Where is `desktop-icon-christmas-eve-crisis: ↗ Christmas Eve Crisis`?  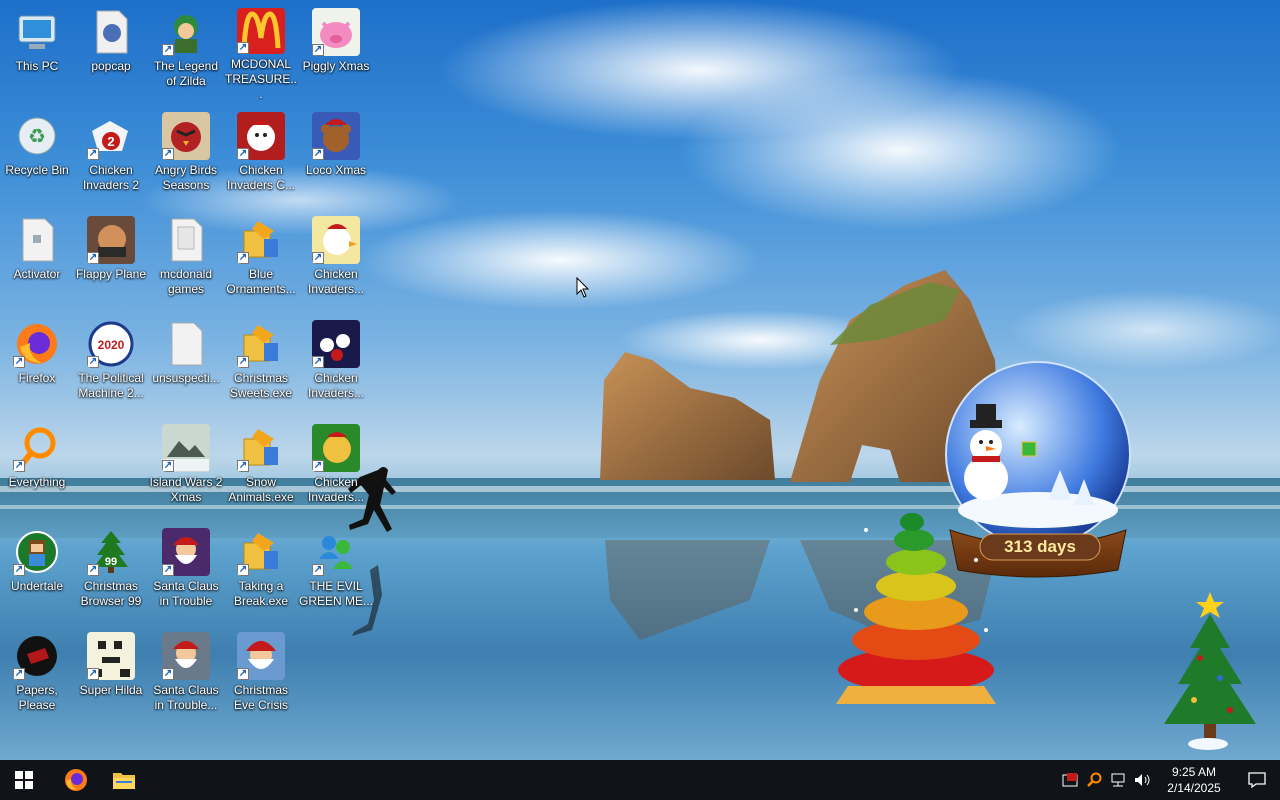
desktop-icon-christmas-eve-crisis: ↗ Christmas Eve Crisis is located at coordinates (261, 676).